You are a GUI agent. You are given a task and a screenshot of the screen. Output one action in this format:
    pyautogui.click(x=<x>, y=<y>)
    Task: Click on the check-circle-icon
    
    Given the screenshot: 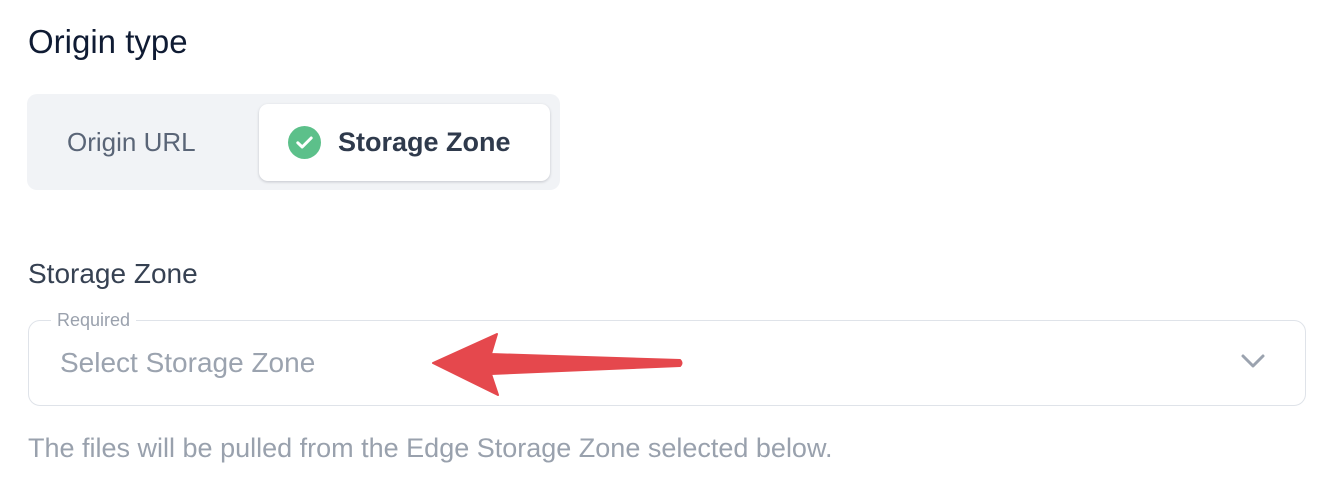 What is the action you would take?
    pyautogui.click(x=304, y=142)
    